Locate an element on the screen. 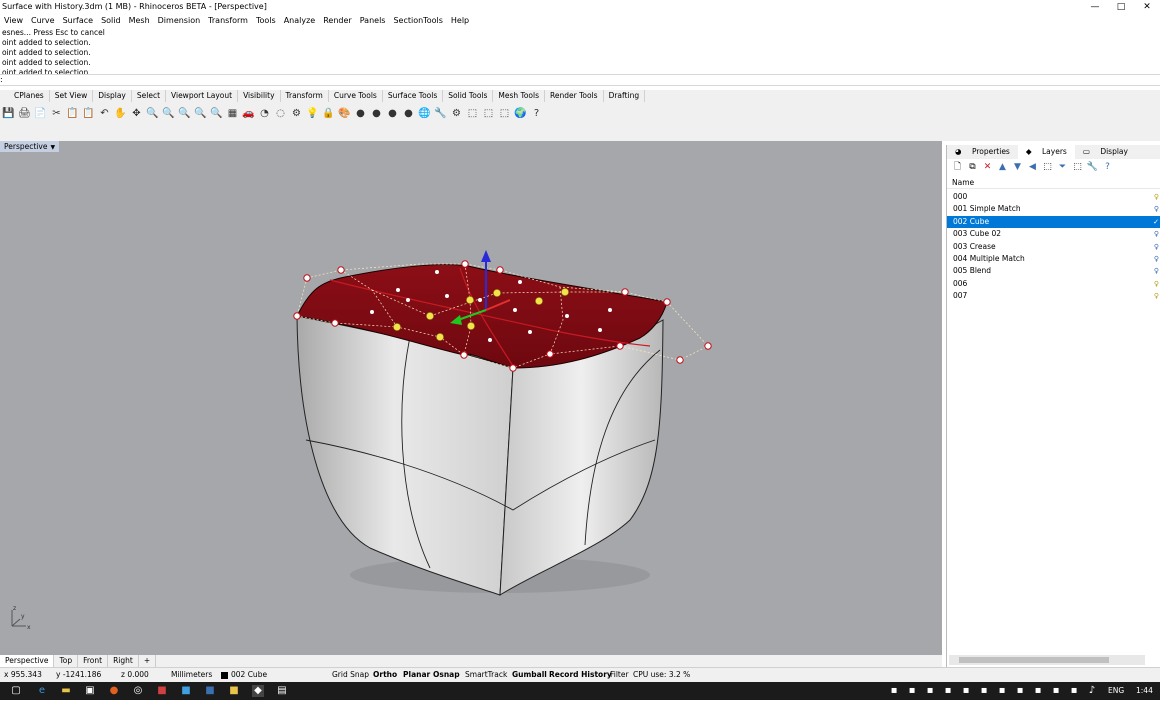 The image size is (1160, 718). zoom-icon: 🔍 is located at coordinates (152, 113).